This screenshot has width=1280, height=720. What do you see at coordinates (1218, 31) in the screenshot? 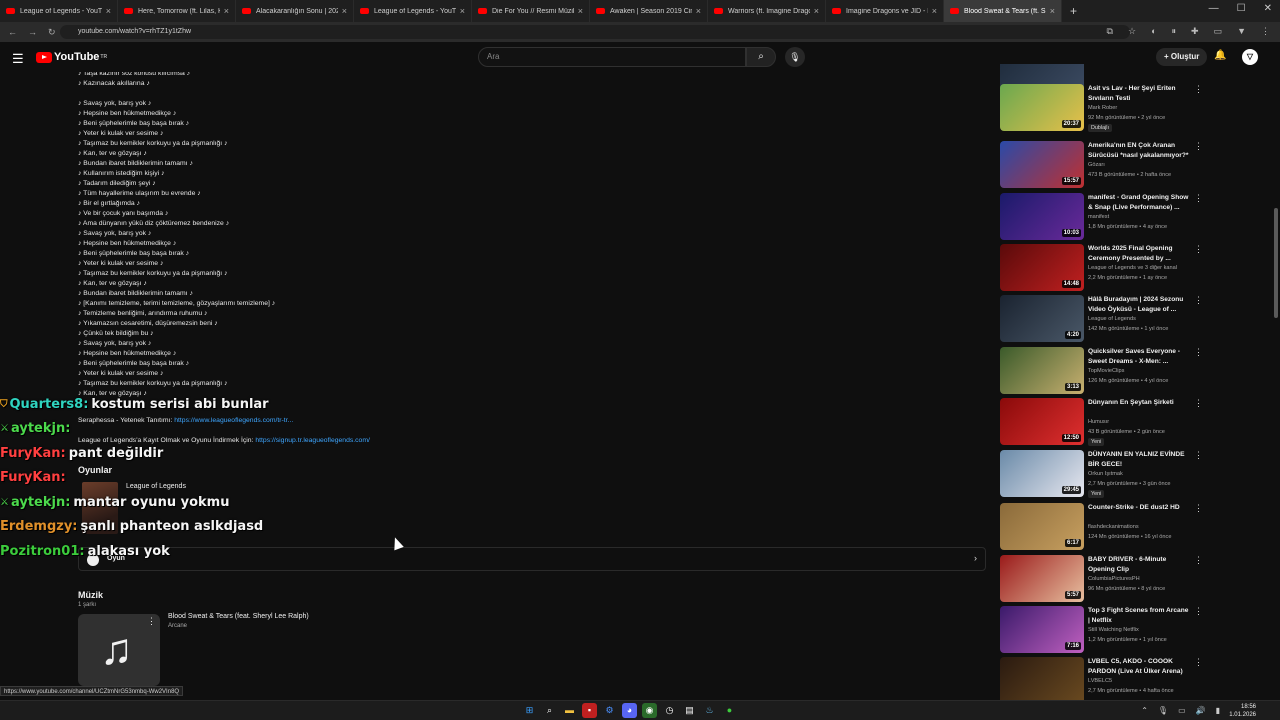
I see `sidebar-icon: ▭` at bounding box center [1218, 31].